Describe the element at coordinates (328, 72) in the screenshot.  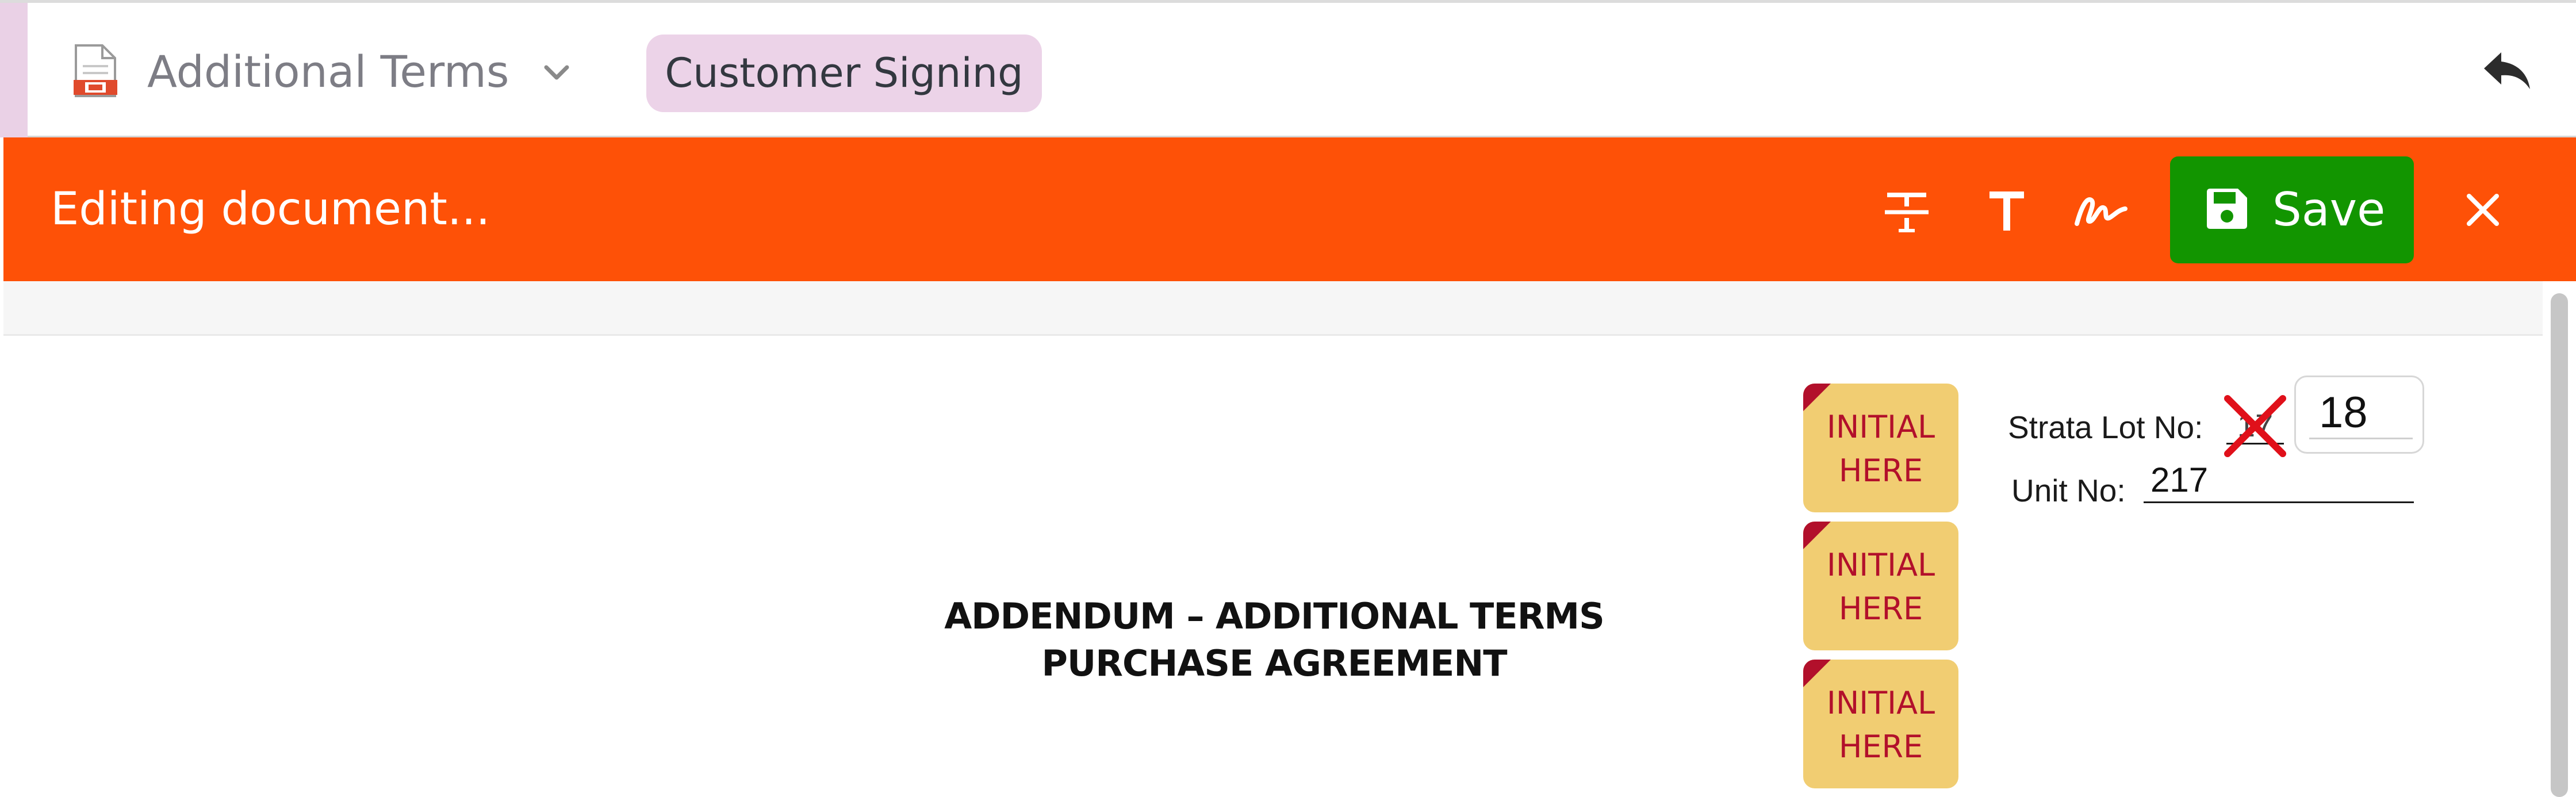
I see `document-title: Additional Terms` at that location.